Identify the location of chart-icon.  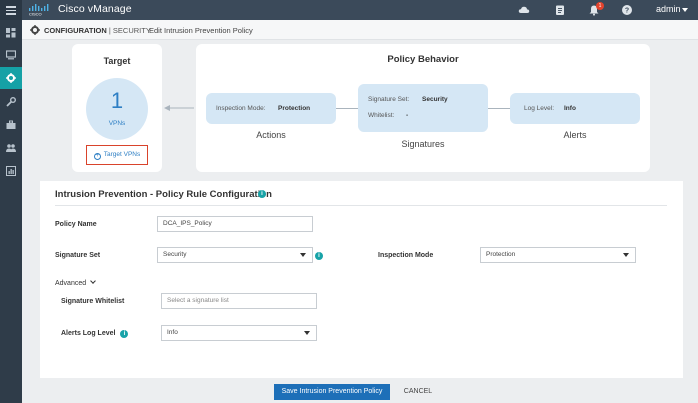
(11, 171).